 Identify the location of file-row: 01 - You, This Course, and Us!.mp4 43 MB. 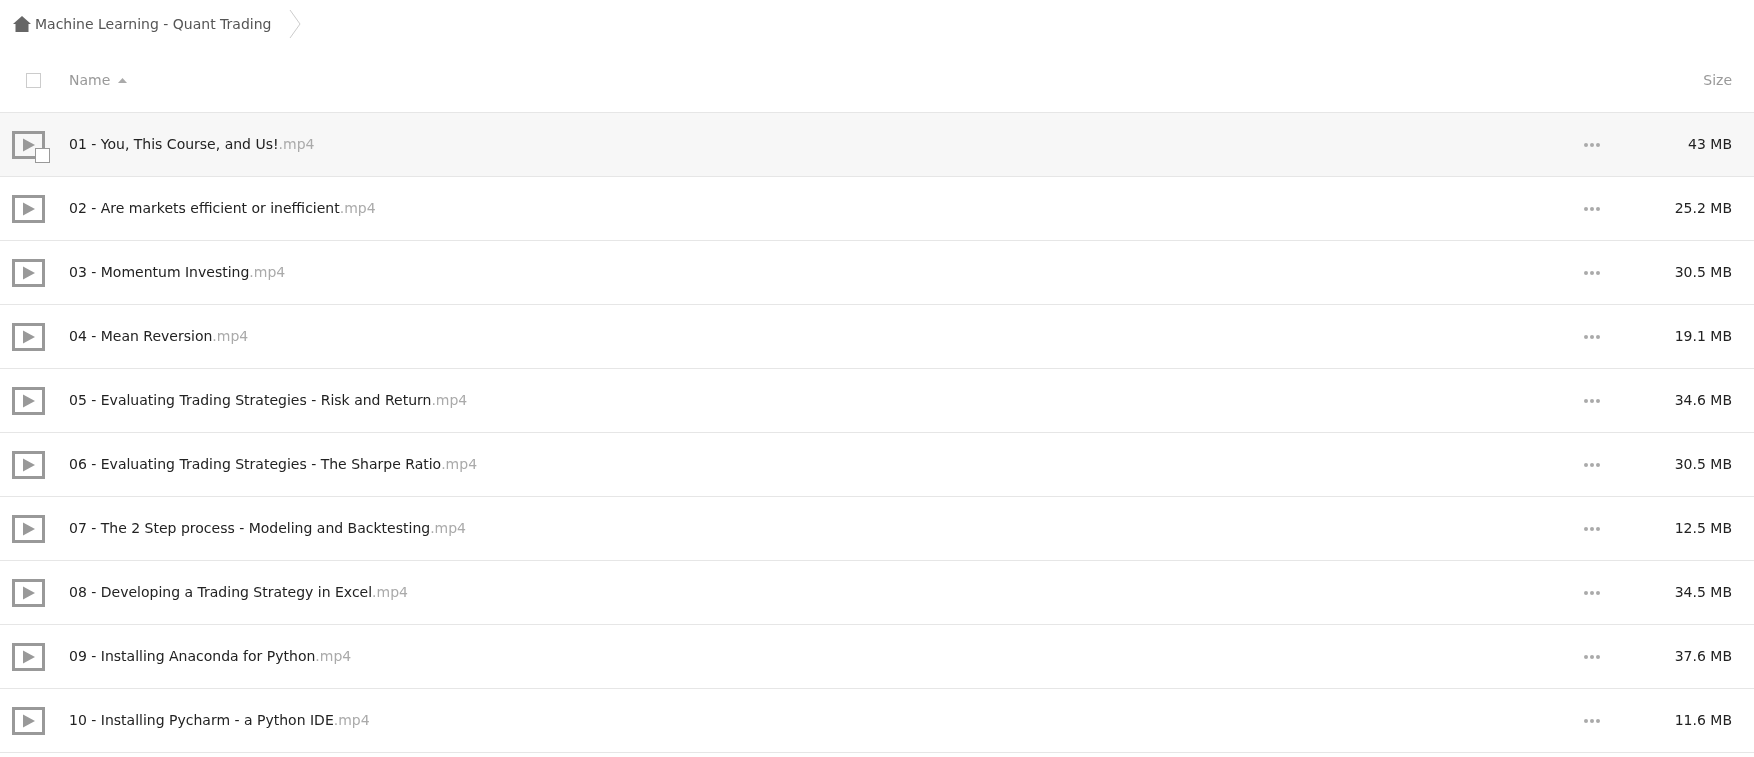
(877, 145).